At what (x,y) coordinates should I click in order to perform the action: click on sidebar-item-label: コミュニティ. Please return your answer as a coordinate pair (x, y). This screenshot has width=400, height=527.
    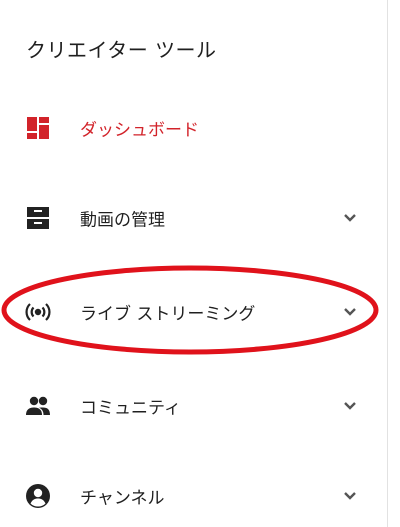
    Looking at the image, I should click on (130, 408).